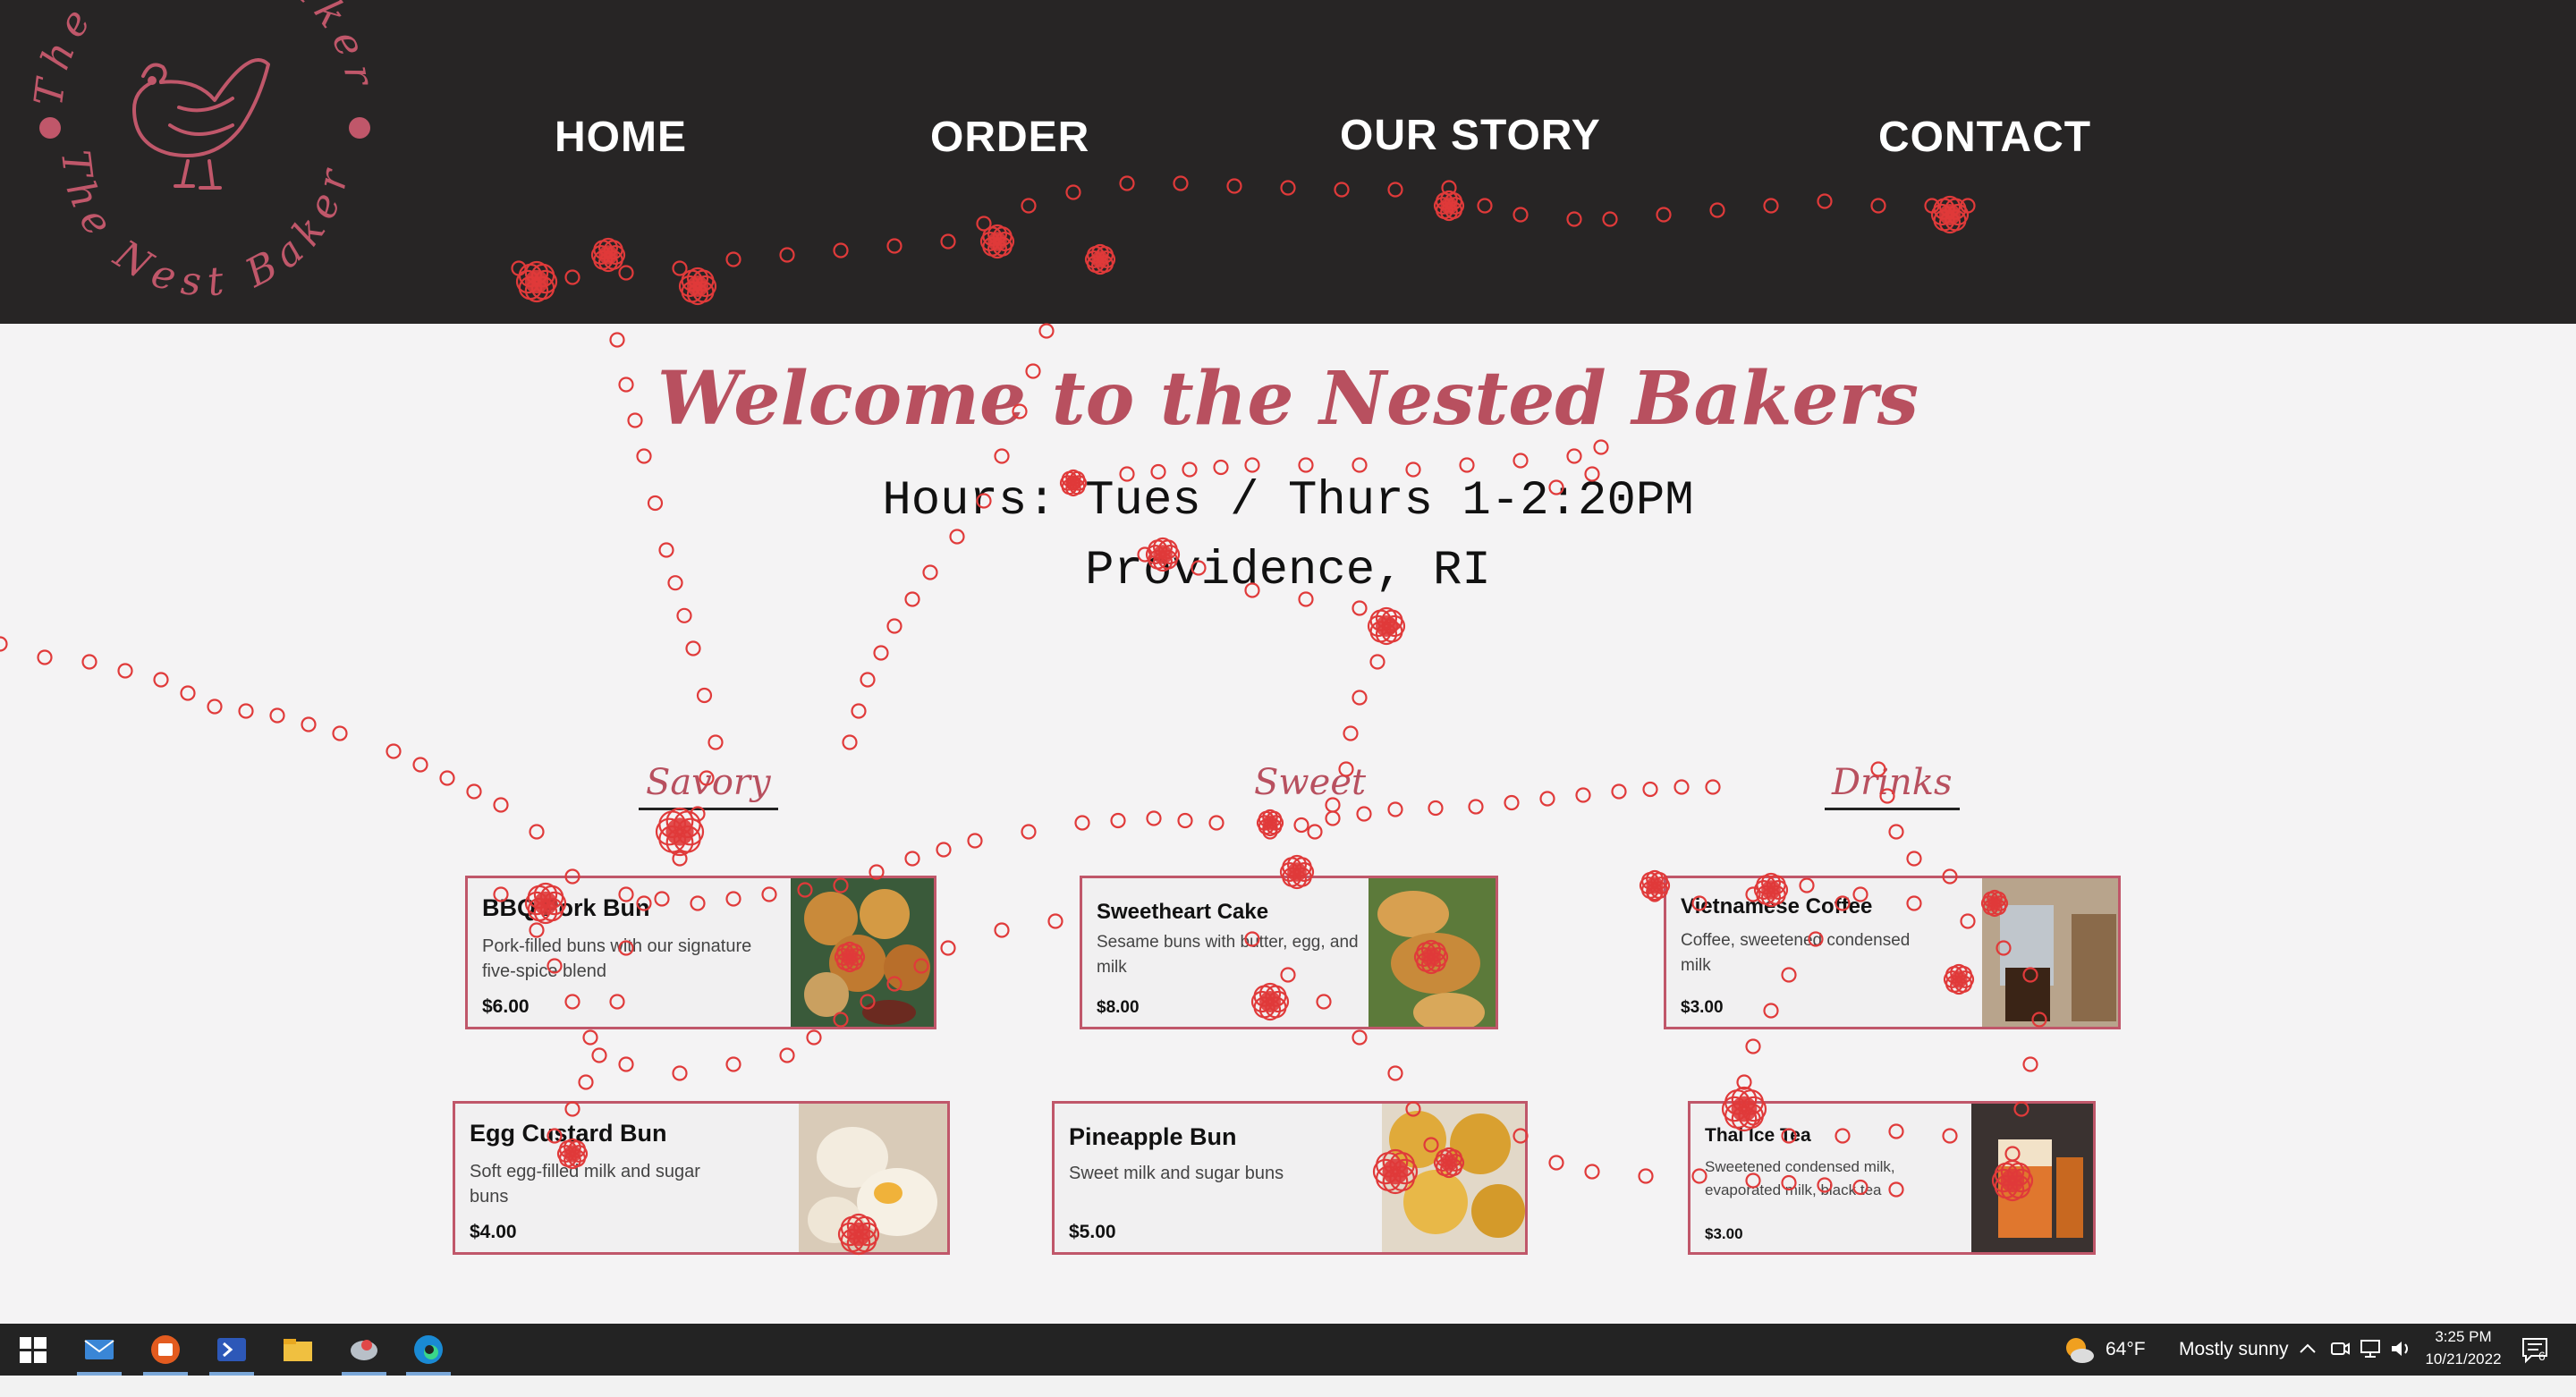 The height and width of the screenshot is (1397, 2576). What do you see at coordinates (2126, 1349) in the screenshot?
I see `weather-temp: 64°F` at bounding box center [2126, 1349].